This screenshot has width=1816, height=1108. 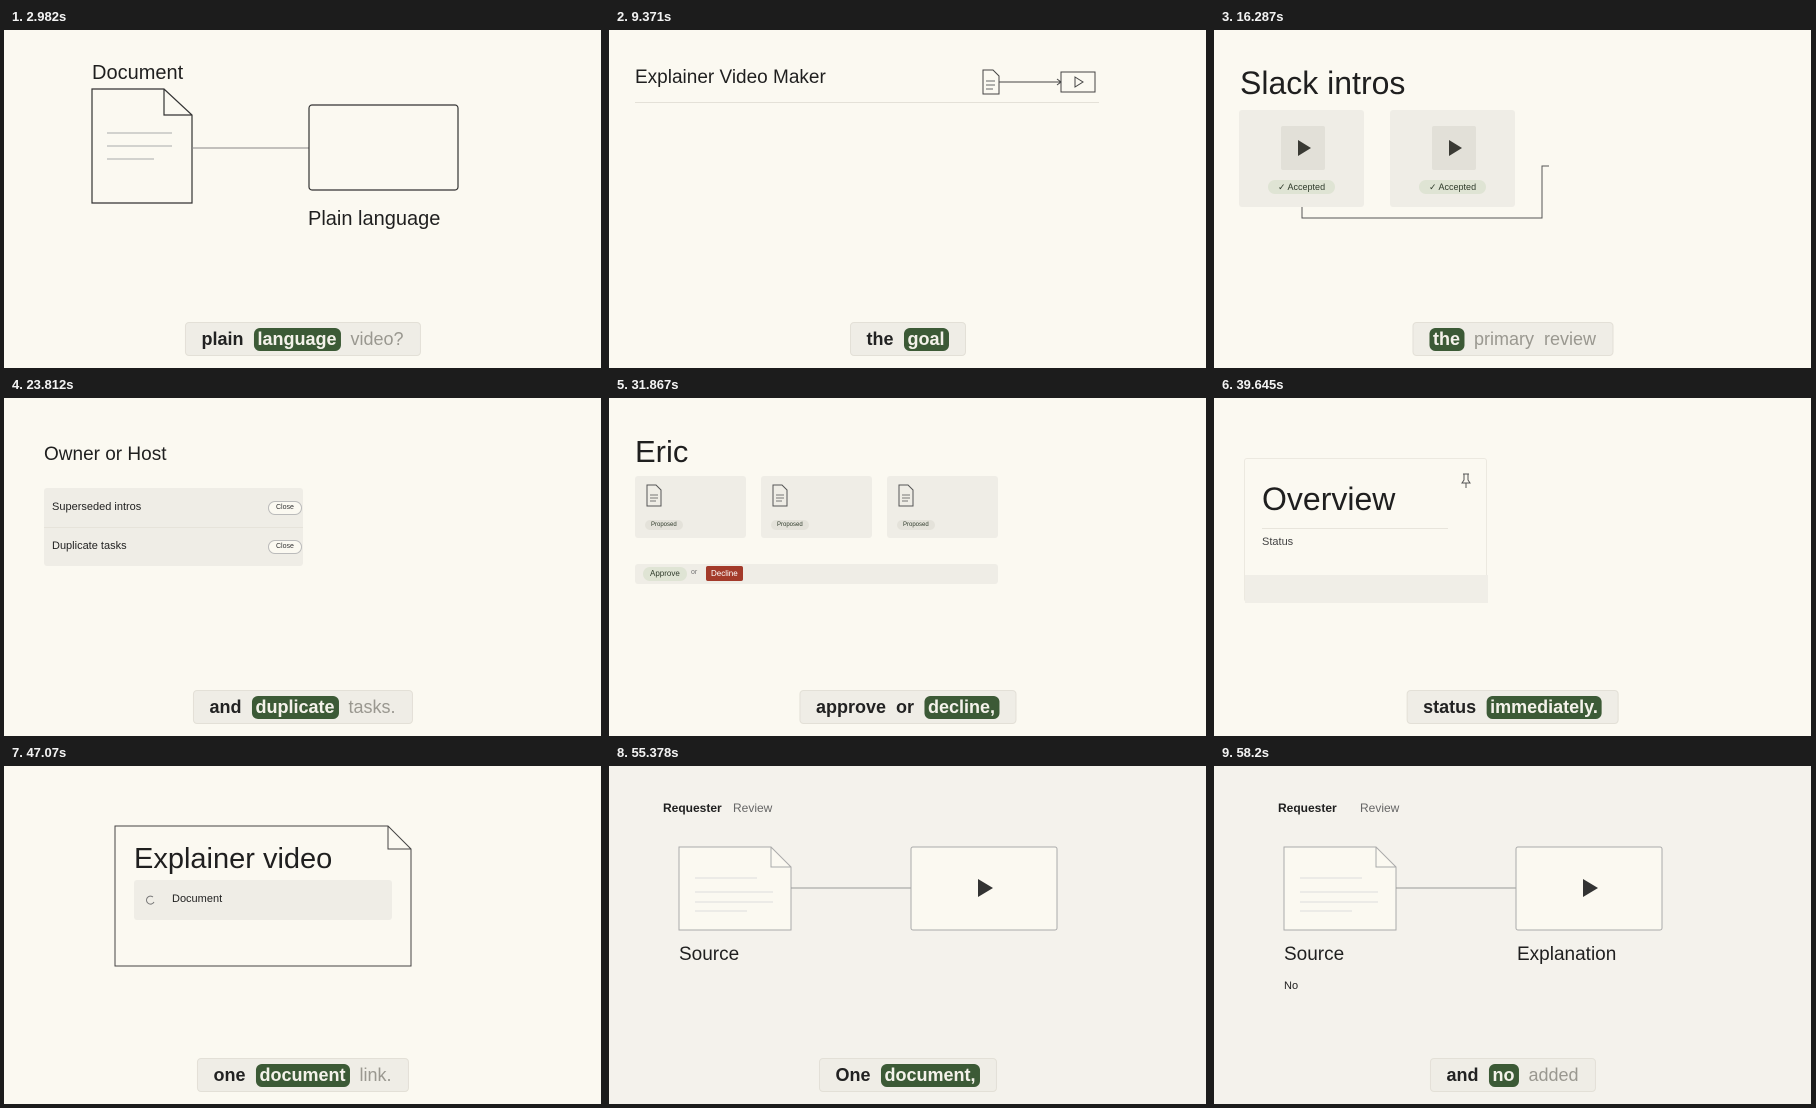 I want to click on caption-word: status, so click(x=1450, y=706).